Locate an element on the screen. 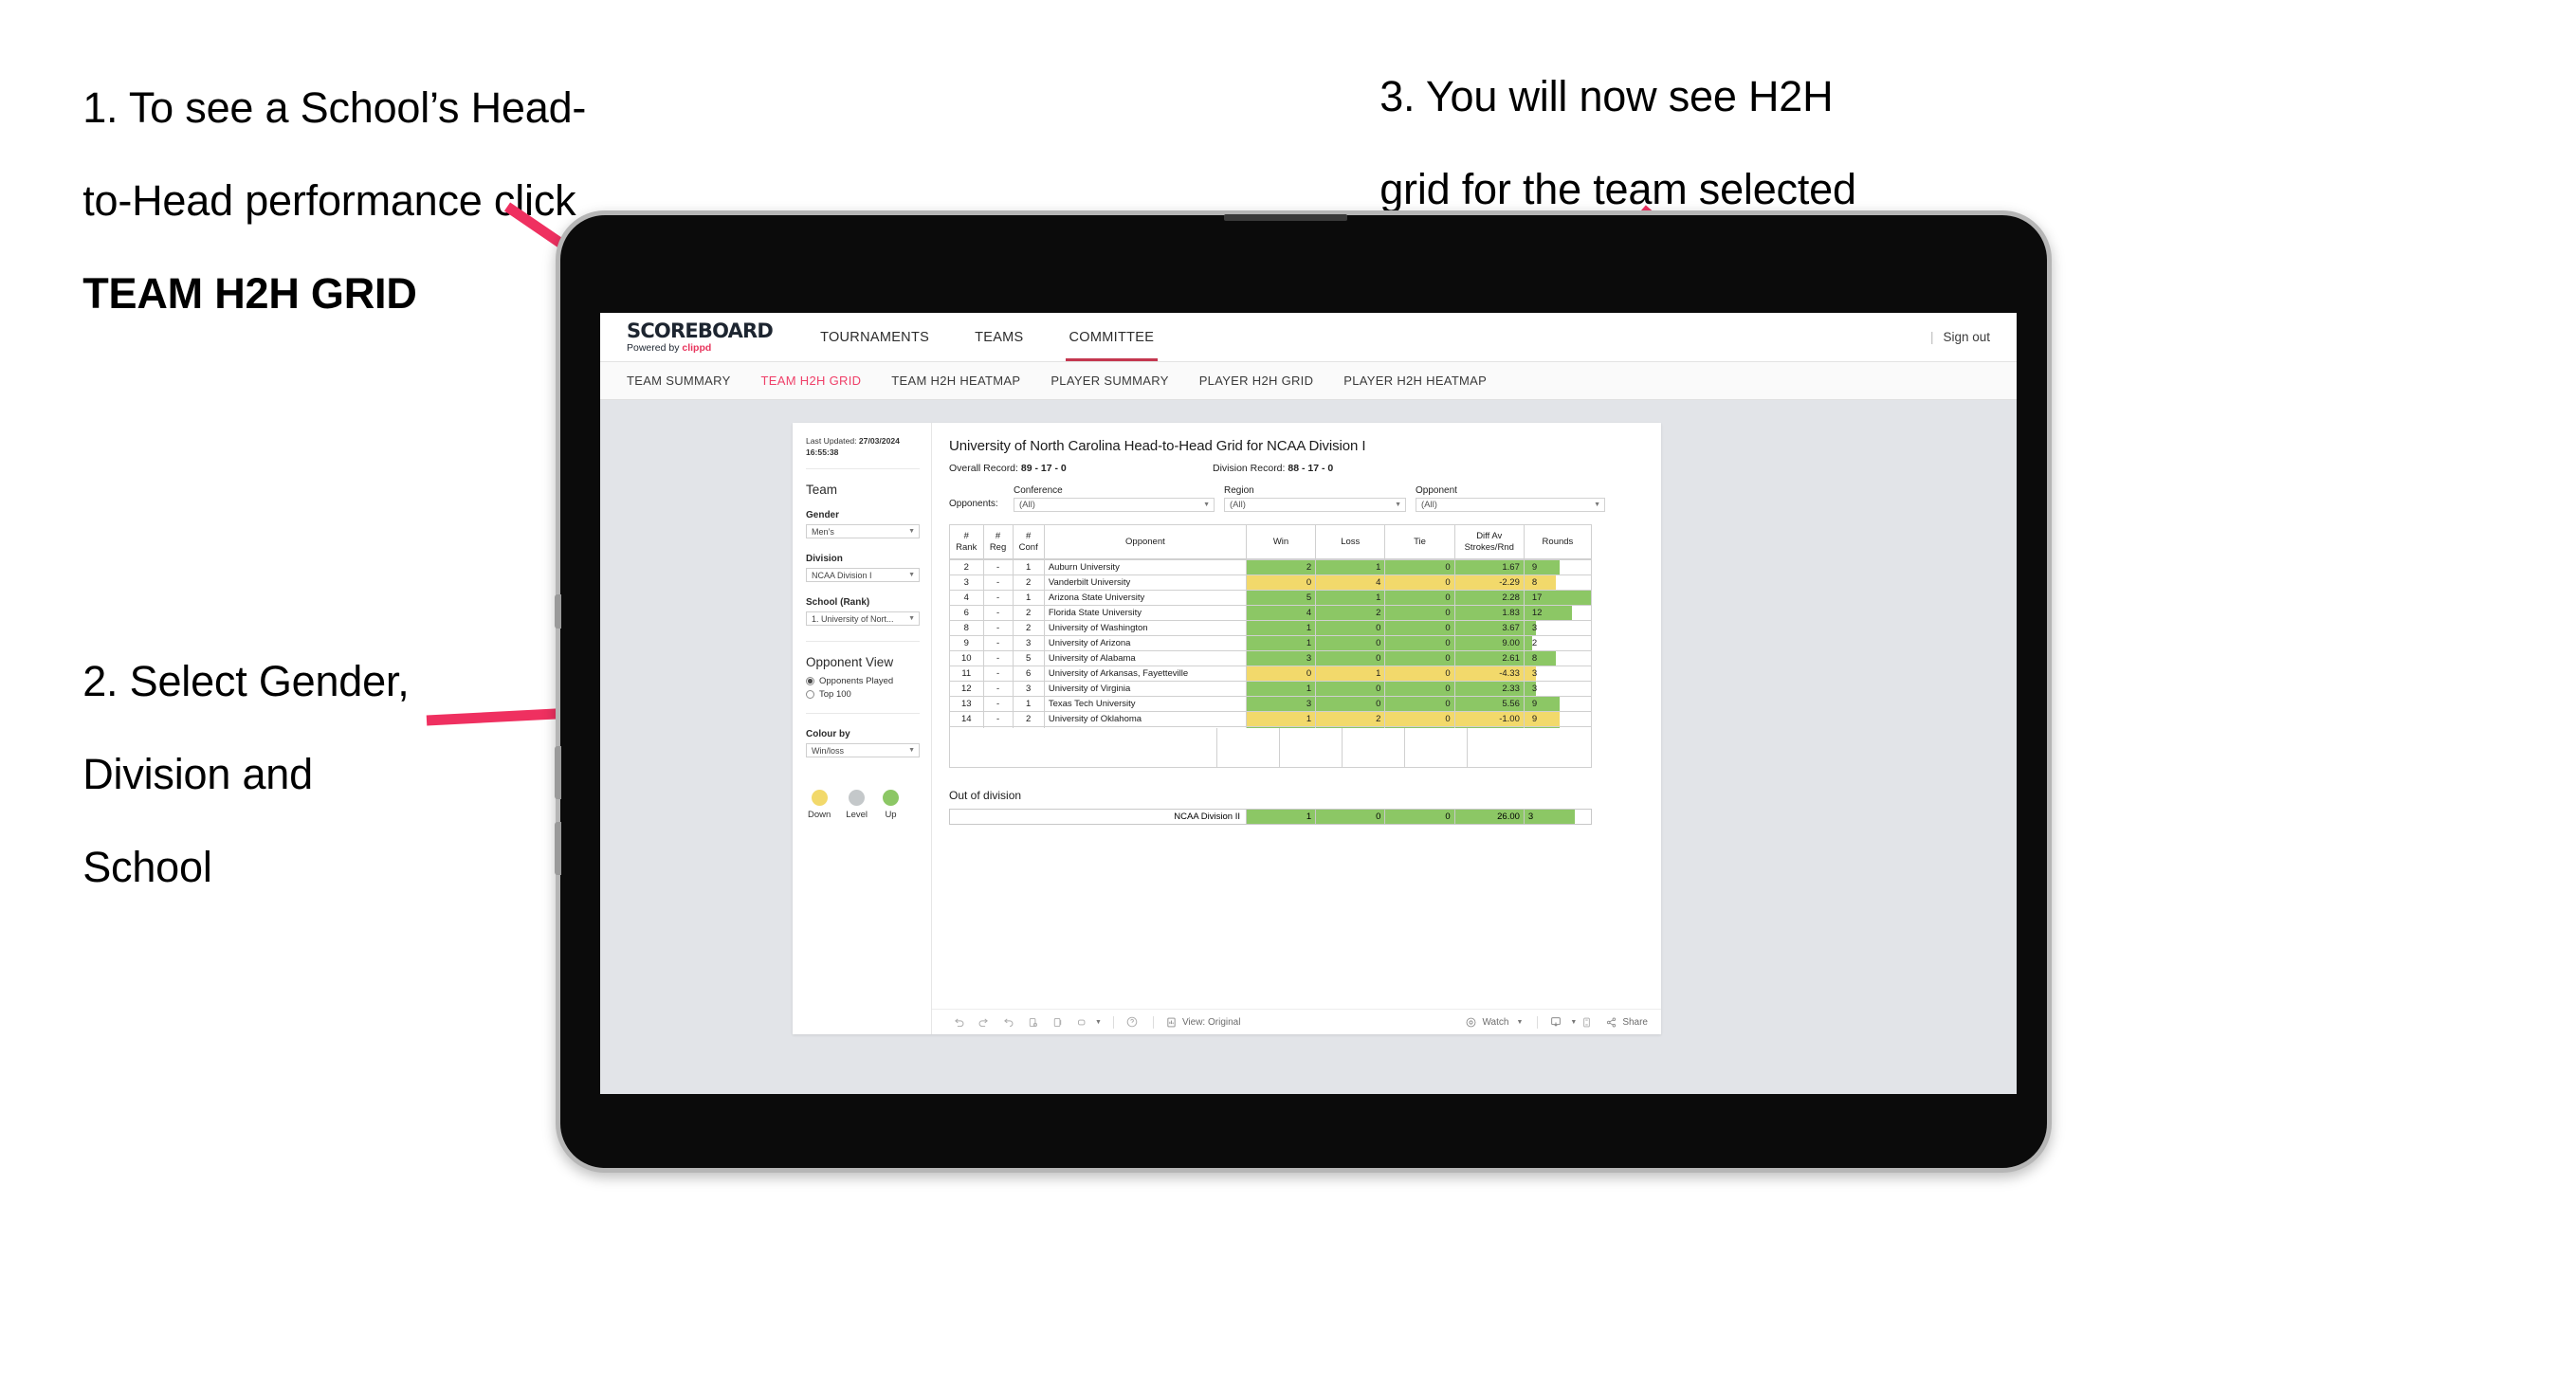  opponents-filter-label: Opponents: is located at coordinates (973, 504).